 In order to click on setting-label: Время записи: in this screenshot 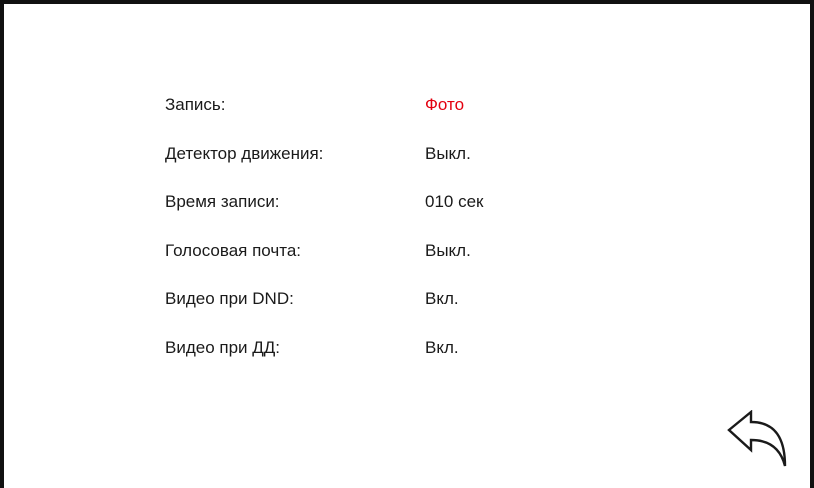, I will do `click(222, 202)`.